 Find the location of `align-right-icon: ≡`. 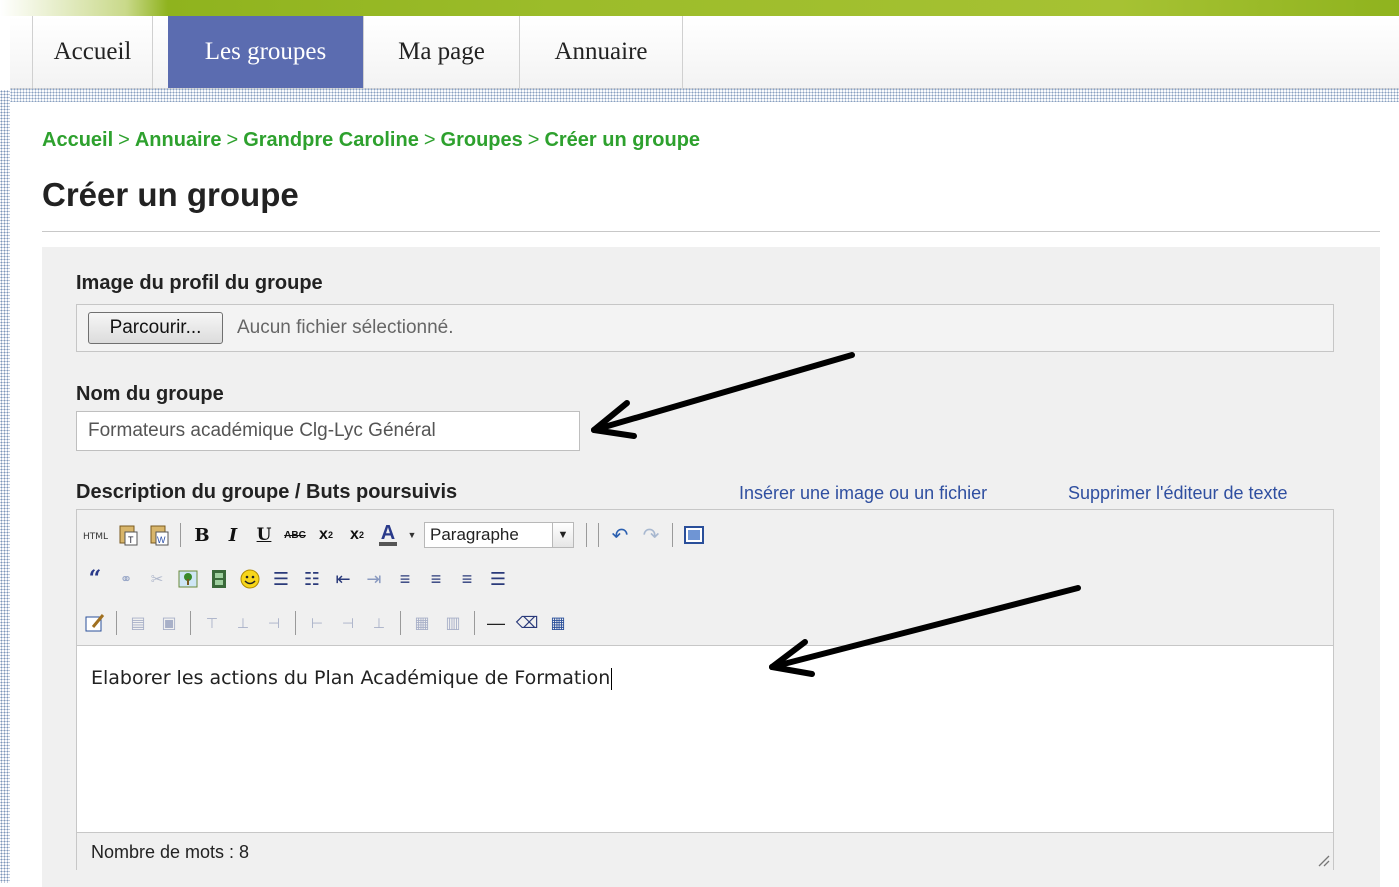

align-right-icon: ≡ is located at coordinates (467, 579).